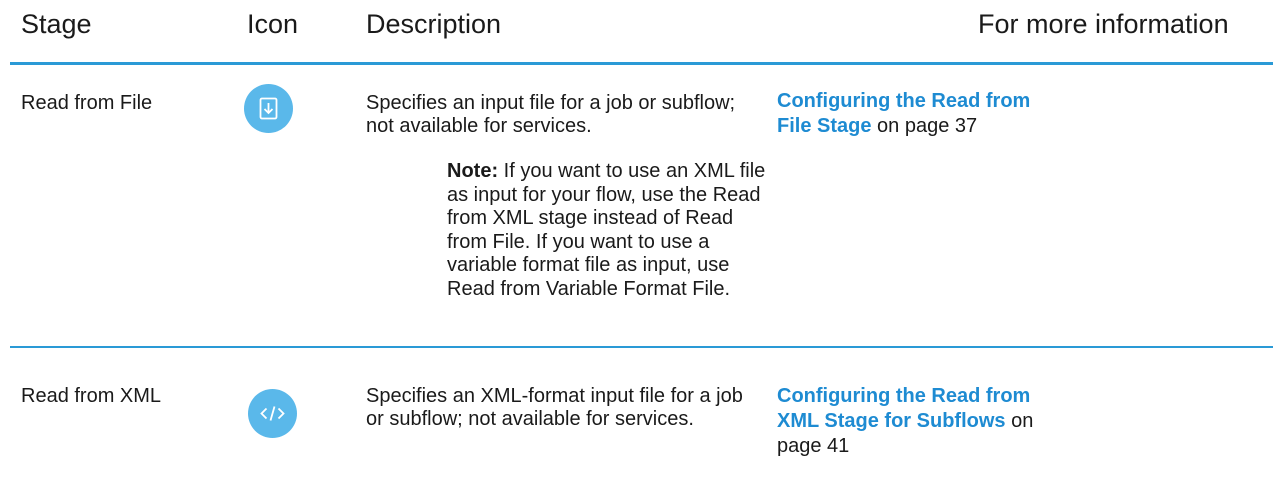 The width and height of the screenshot is (1279, 491). What do you see at coordinates (268, 108) in the screenshot?
I see `download-icon` at bounding box center [268, 108].